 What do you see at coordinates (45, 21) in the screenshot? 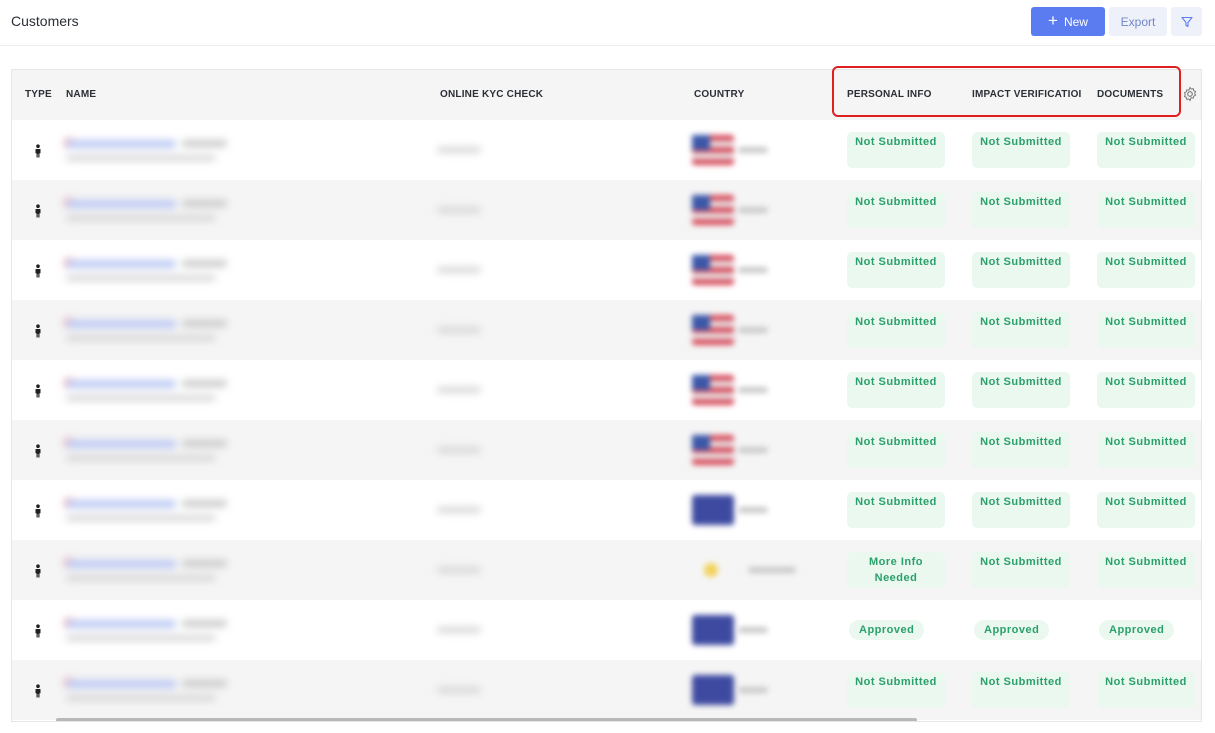
I see `page-title: Customers` at bounding box center [45, 21].